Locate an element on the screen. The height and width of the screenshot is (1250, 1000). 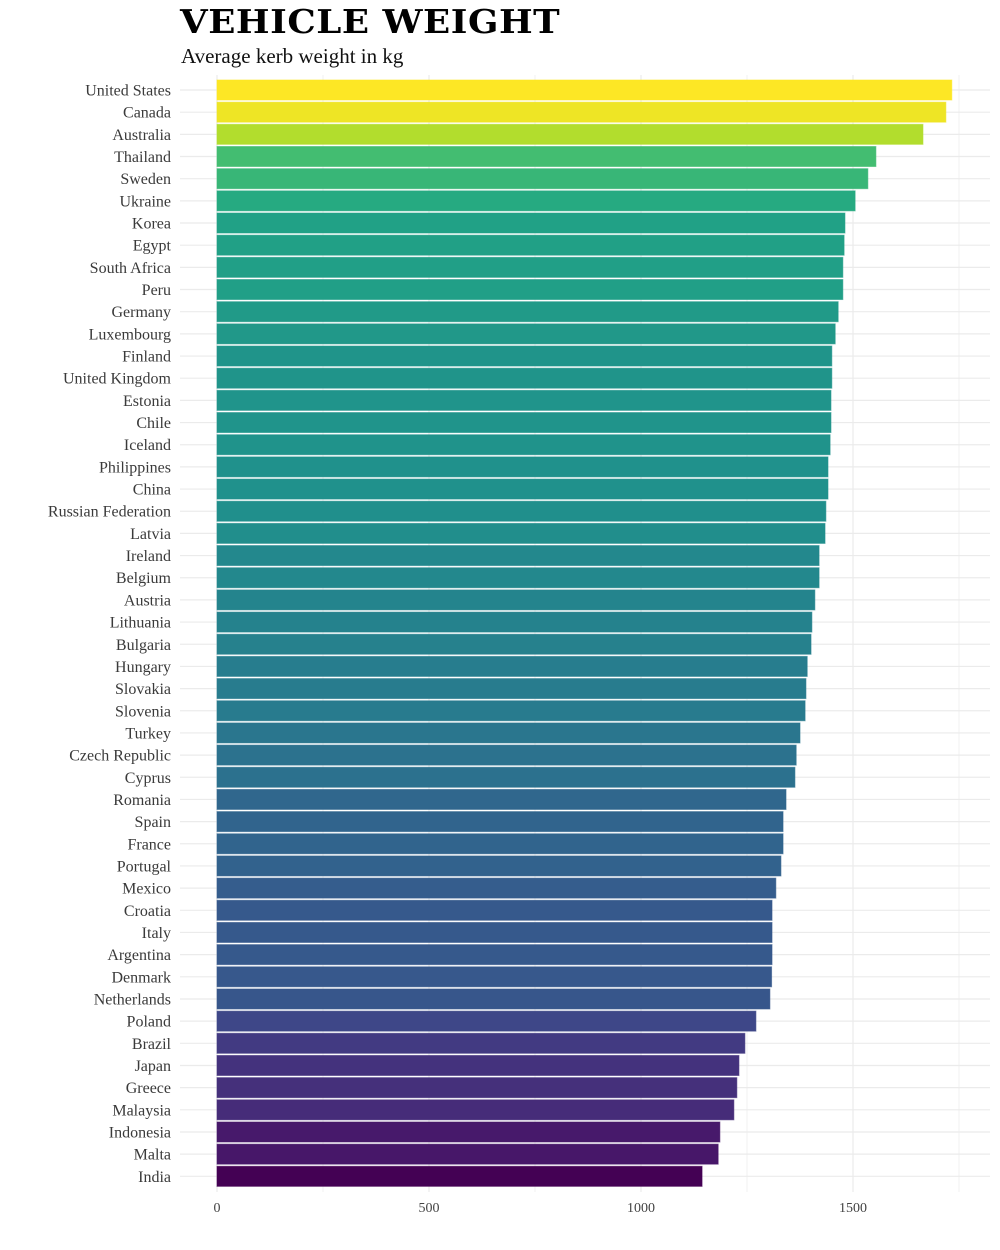
bar-united-kingdom is located at coordinates (524, 378).